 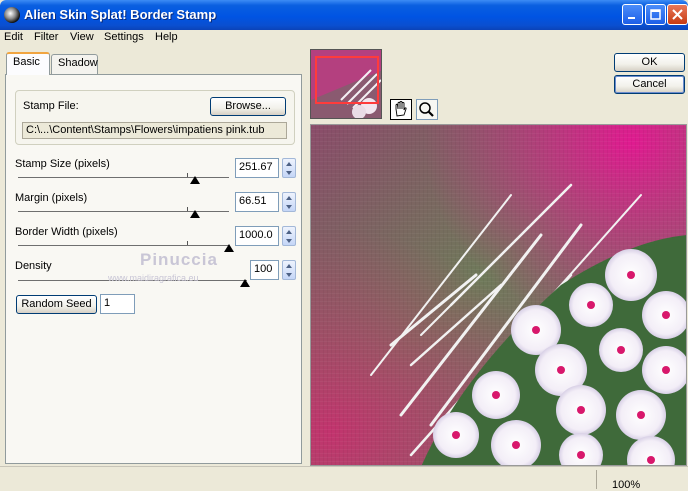 I want to click on status-separator, so click(x=596, y=479).